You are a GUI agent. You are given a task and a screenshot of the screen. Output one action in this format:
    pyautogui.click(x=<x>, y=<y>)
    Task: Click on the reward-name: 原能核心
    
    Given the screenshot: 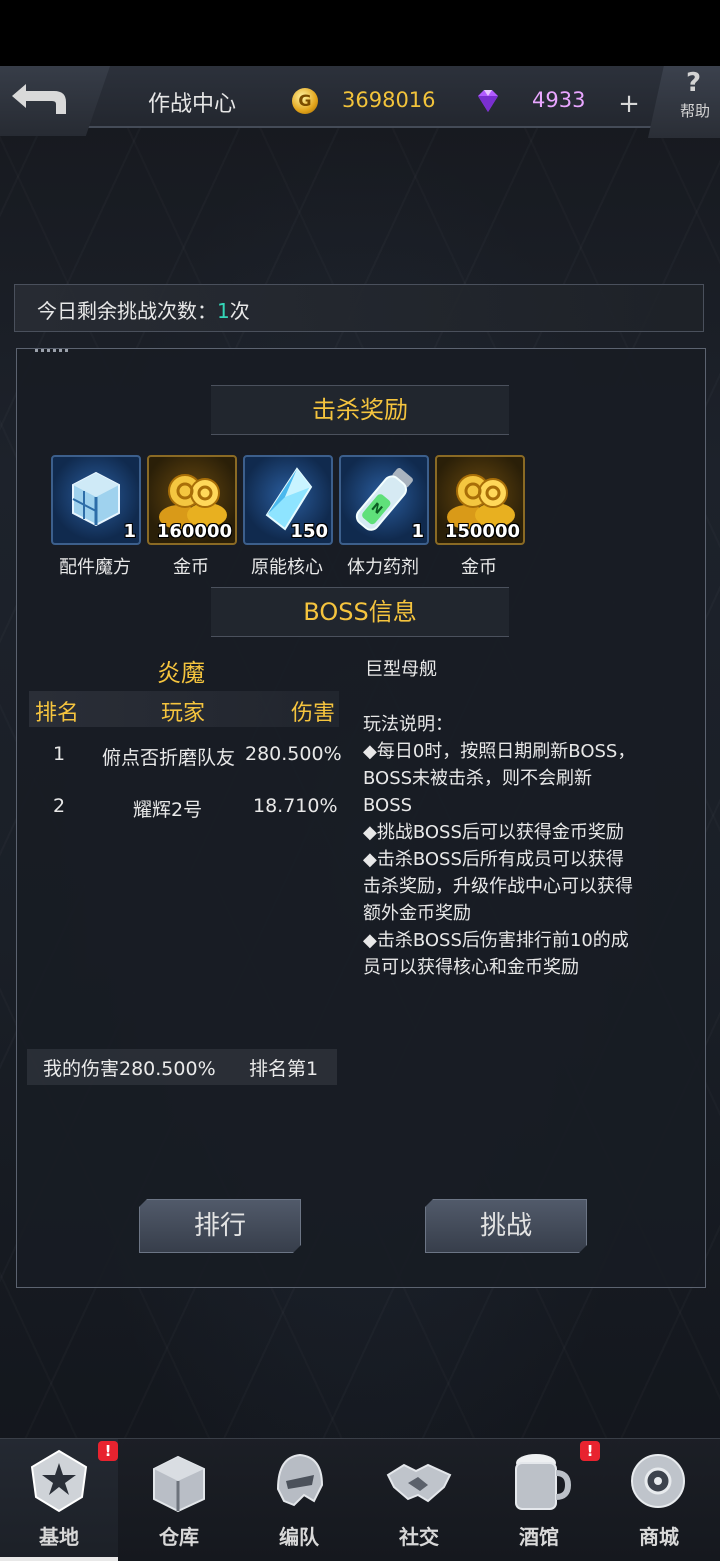 What is the action you would take?
    pyautogui.click(x=287, y=567)
    